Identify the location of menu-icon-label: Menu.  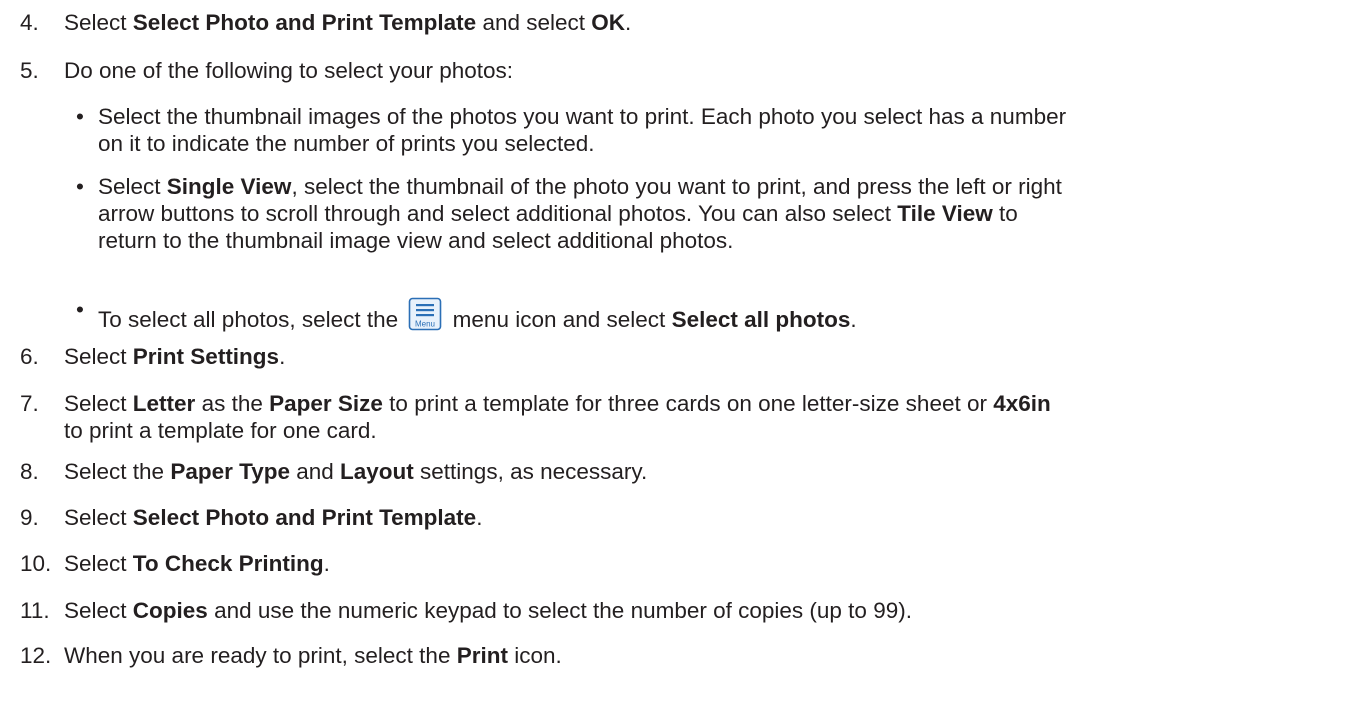
(425, 324).